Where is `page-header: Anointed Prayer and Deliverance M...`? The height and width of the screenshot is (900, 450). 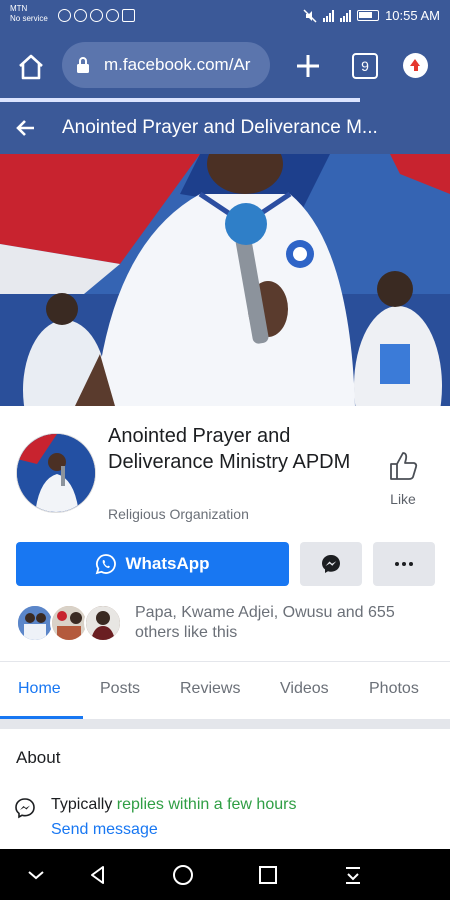 page-header: Anointed Prayer and Deliverance M... is located at coordinates (225, 128).